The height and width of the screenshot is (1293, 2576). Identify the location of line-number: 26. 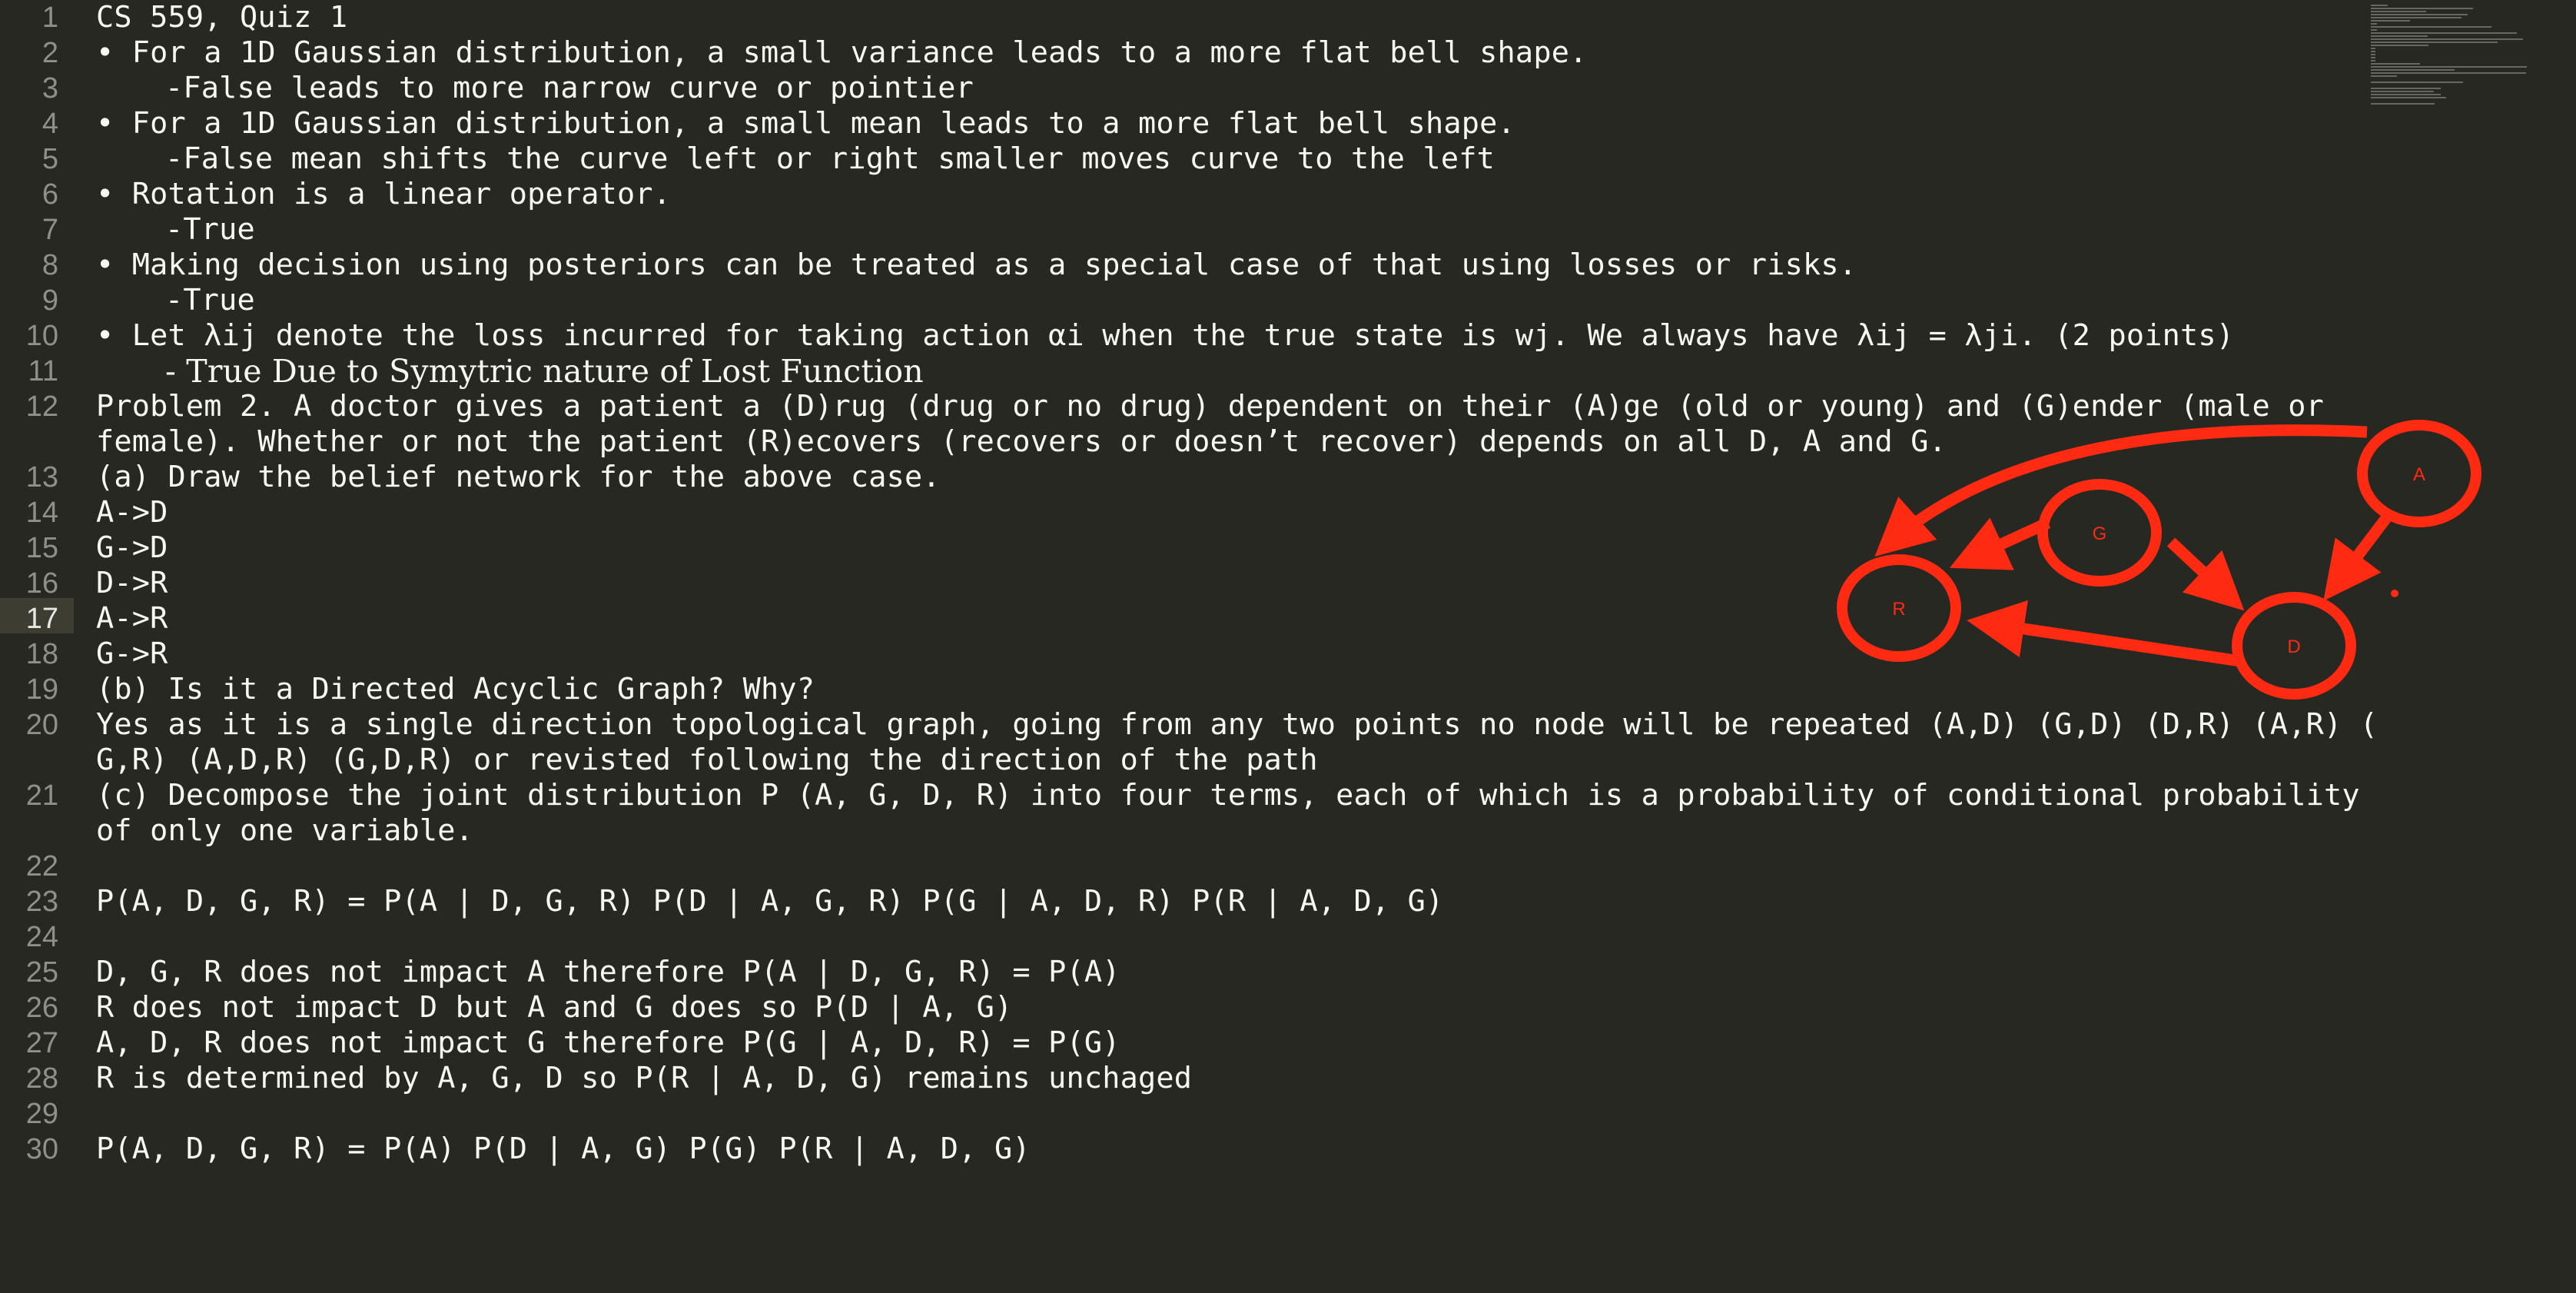
(41, 1008).